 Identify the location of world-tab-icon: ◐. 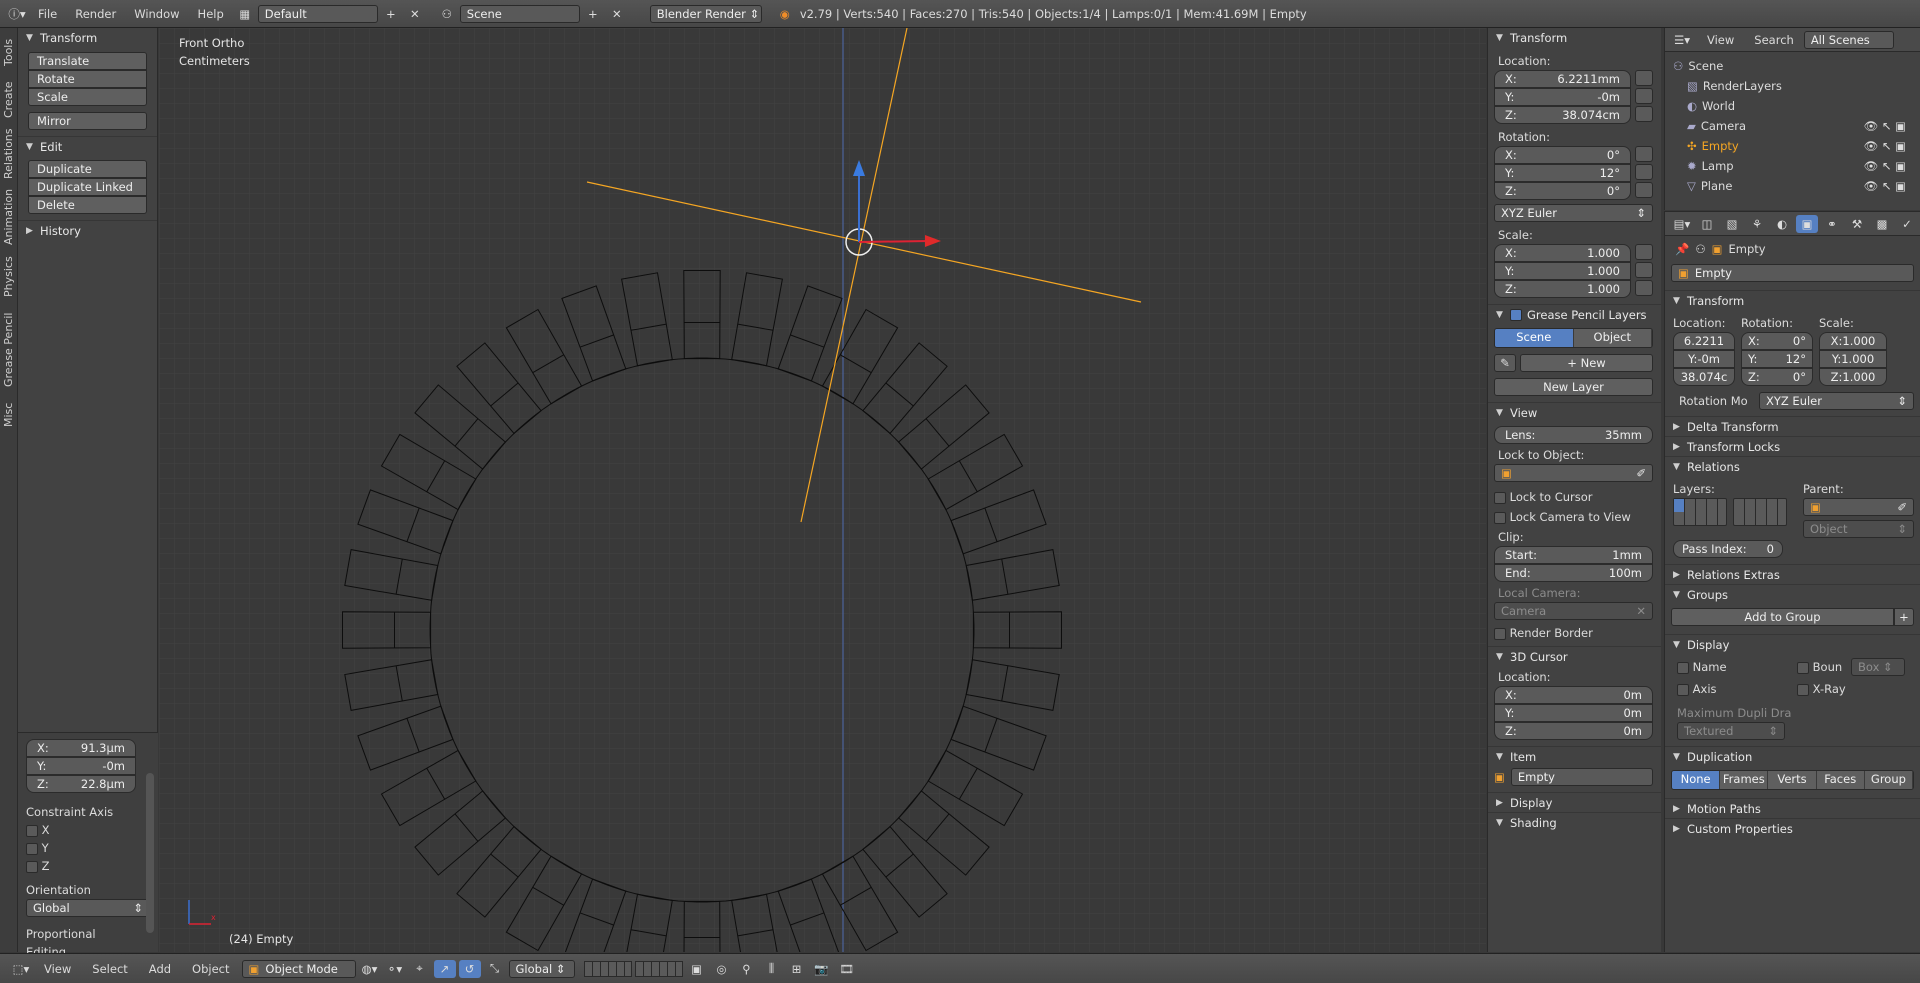
(1782, 224).